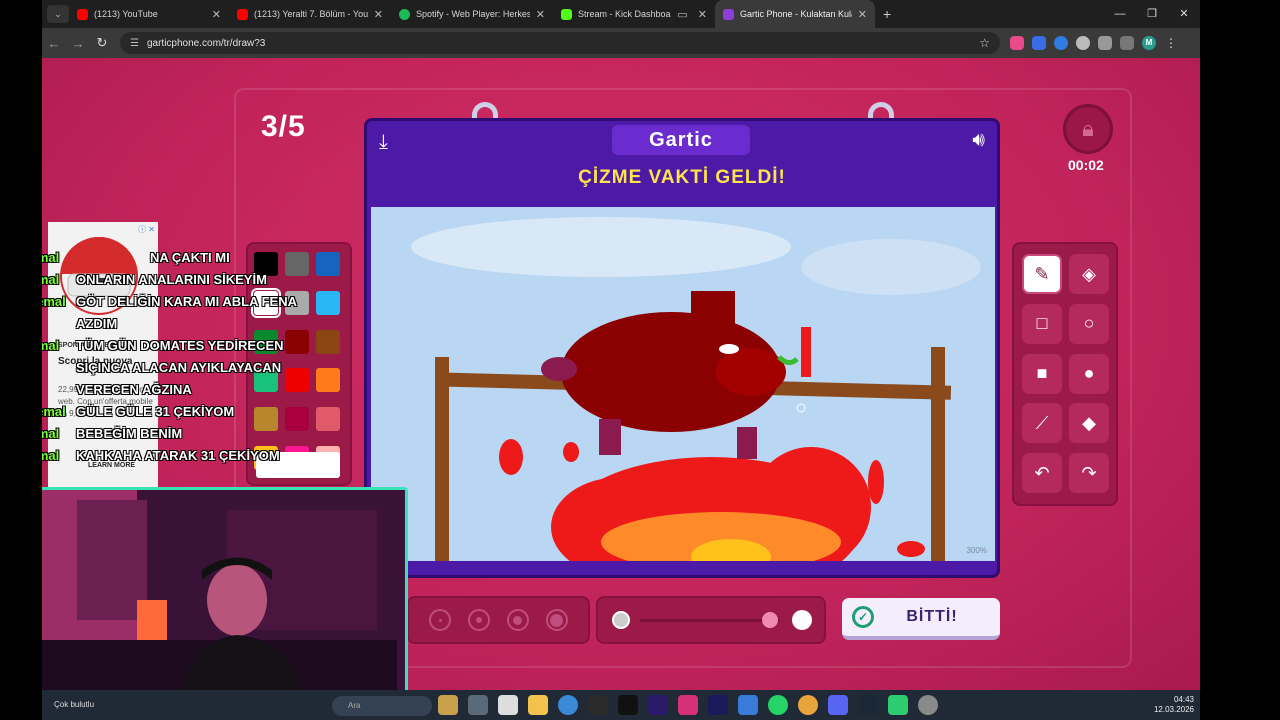 Image resolution: width=1280 pixels, height=720 pixels. I want to click on tab-youtube: (1213) YouTube ✕, so click(149, 14).